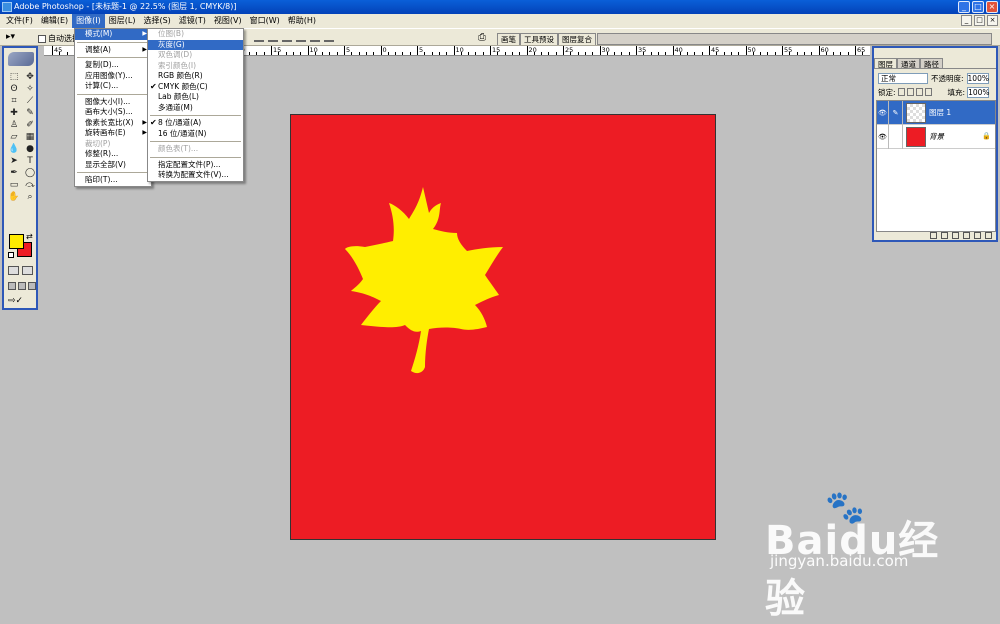 This screenshot has height=624, width=1000. What do you see at coordinates (195, 76) in the screenshot?
I see `mode-menu-item: RGB 颜色(R)` at bounding box center [195, 76].